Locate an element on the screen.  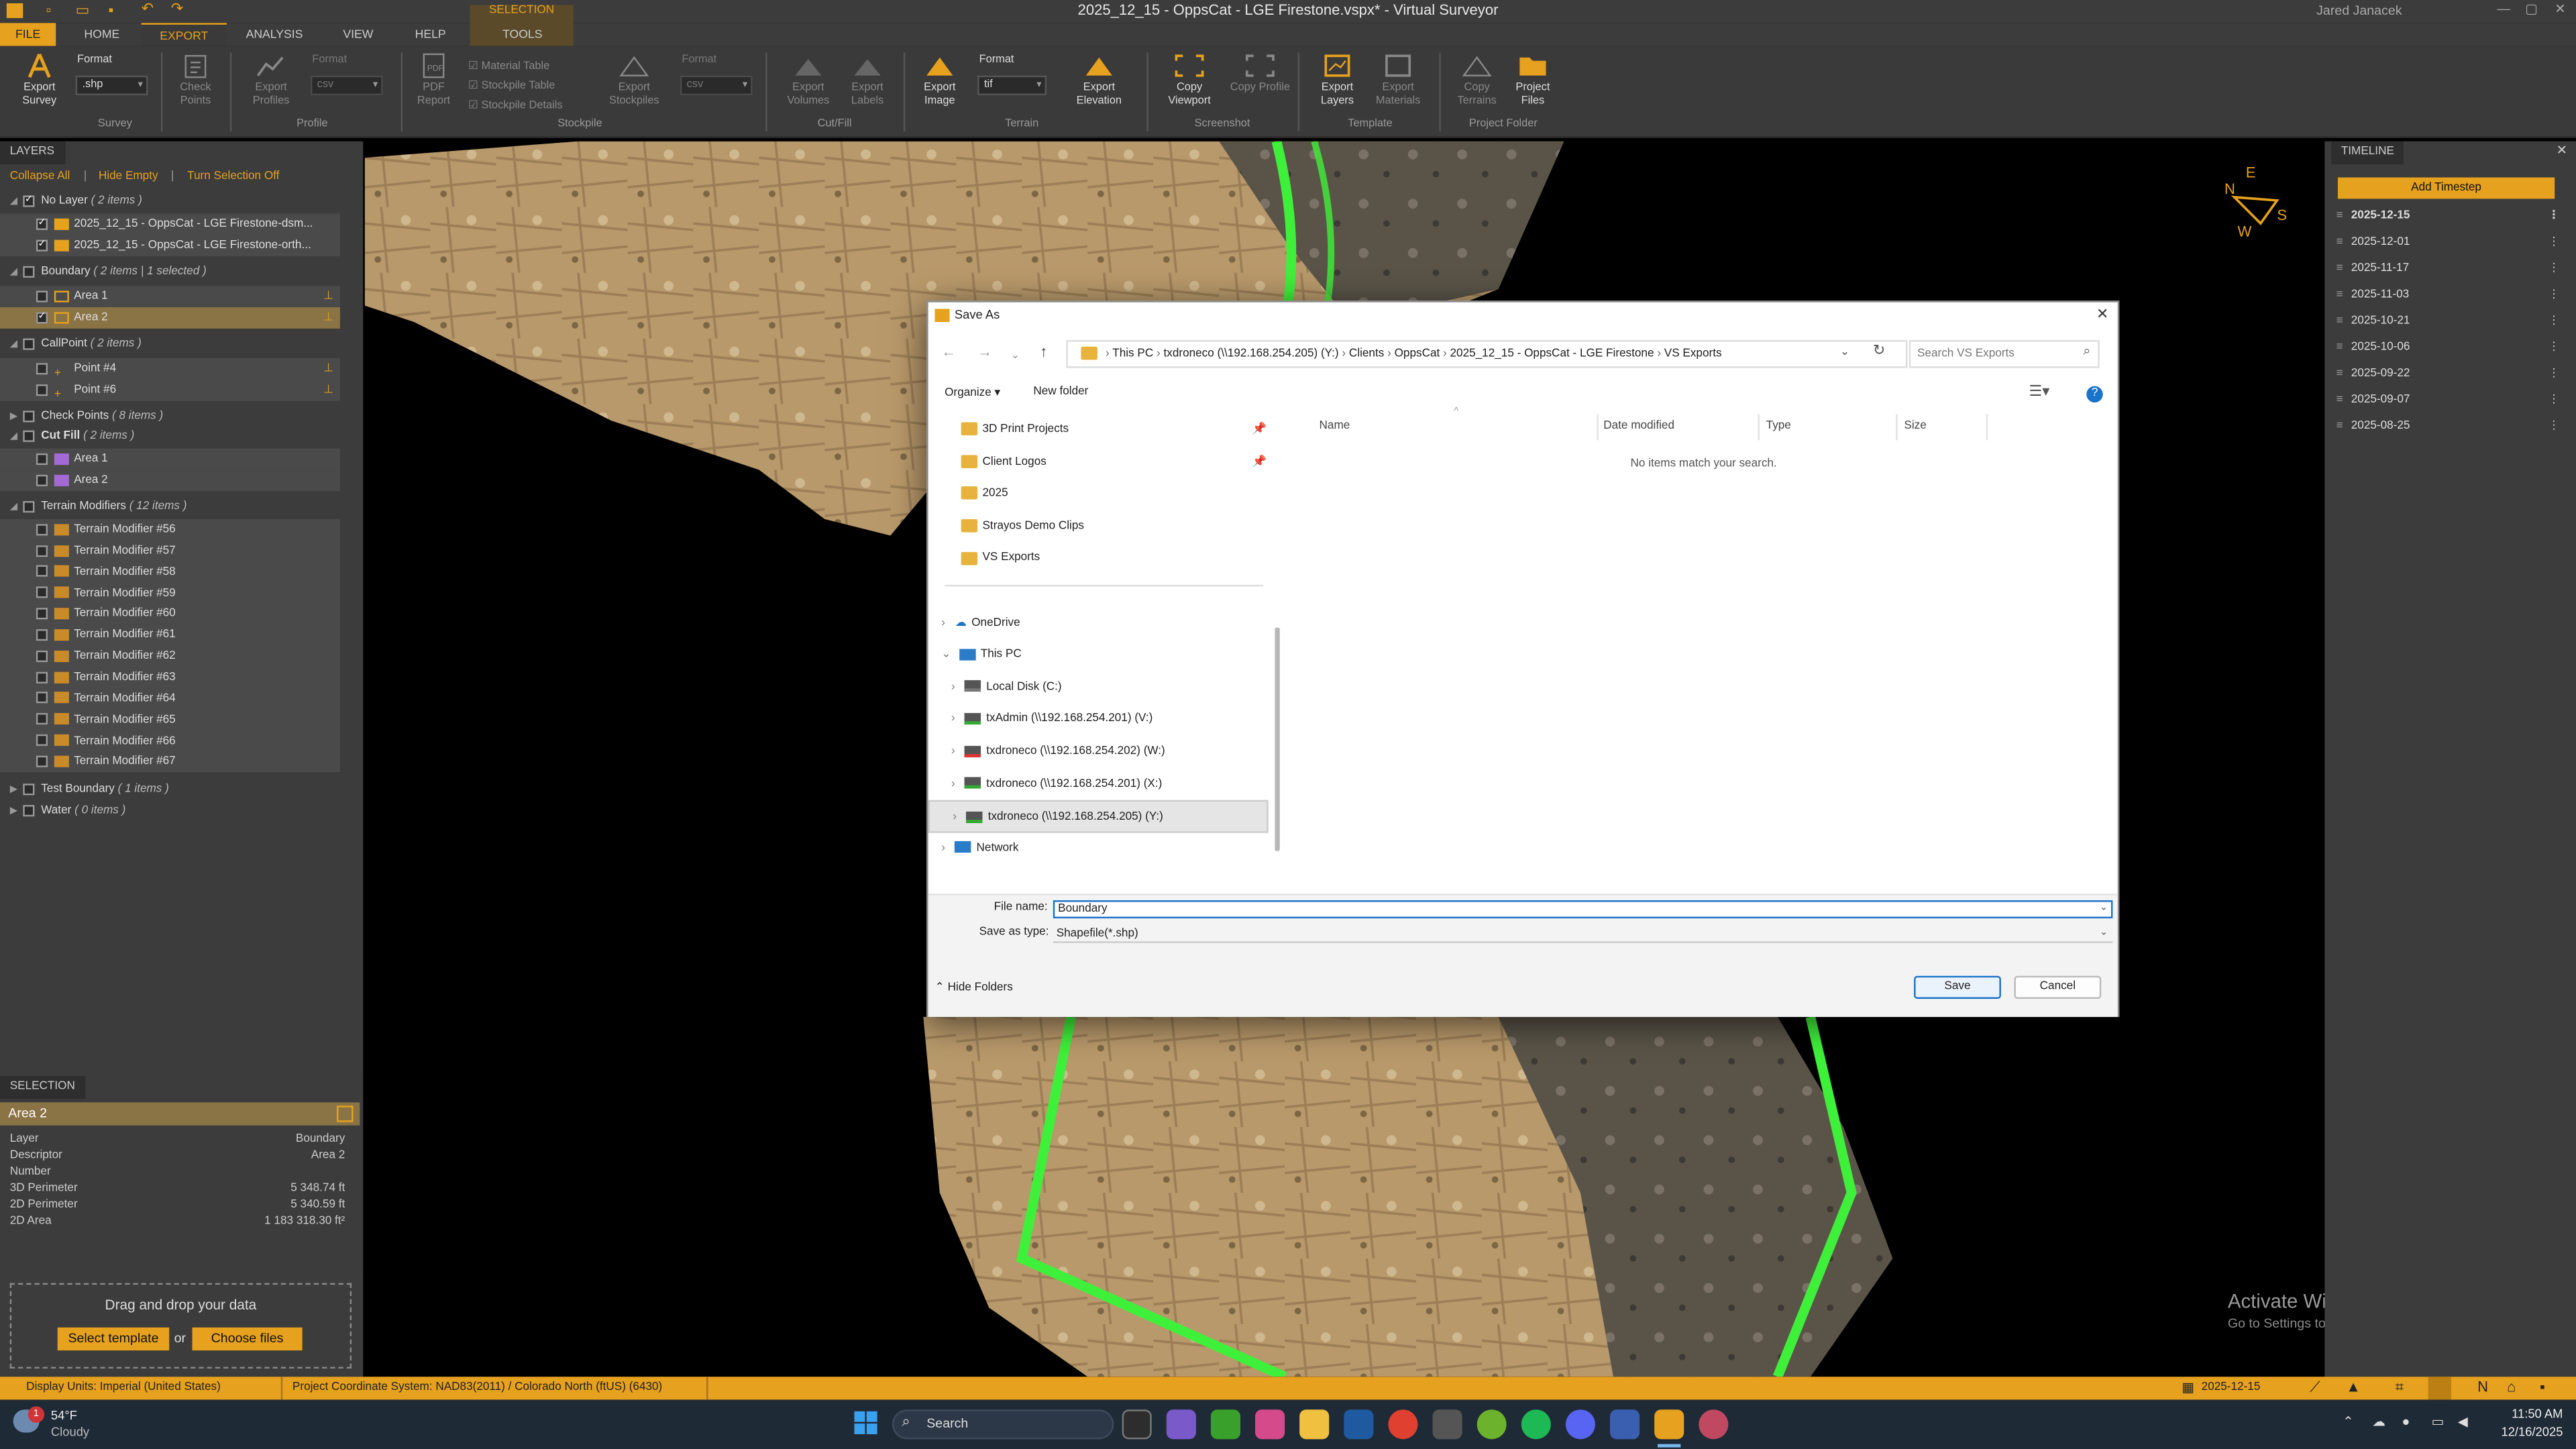
clock-date: 12/16/2025 is located at coordinates (2522, 1431).